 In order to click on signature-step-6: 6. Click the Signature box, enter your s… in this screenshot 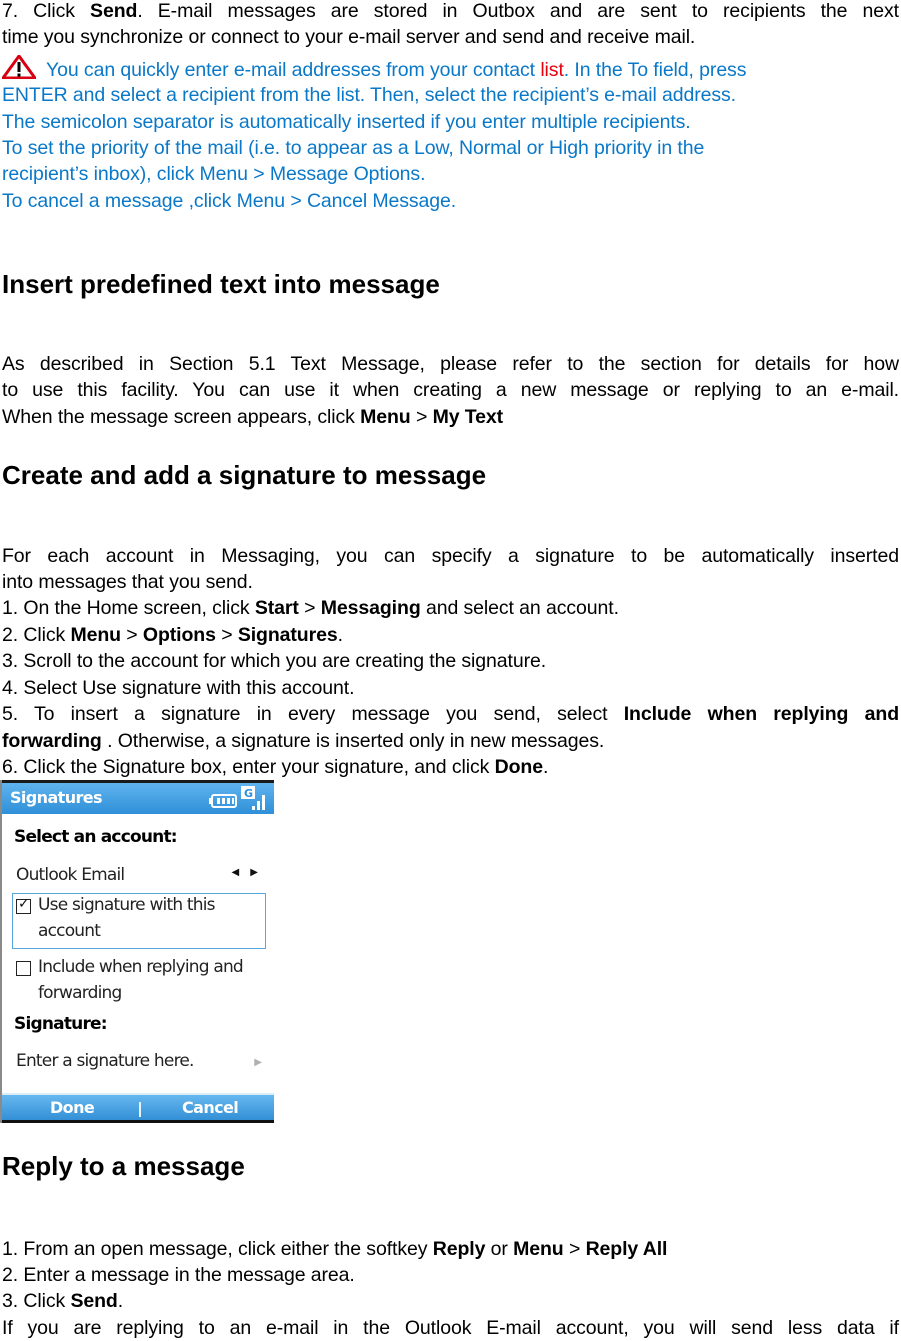, I will do `click(275, 767)`.